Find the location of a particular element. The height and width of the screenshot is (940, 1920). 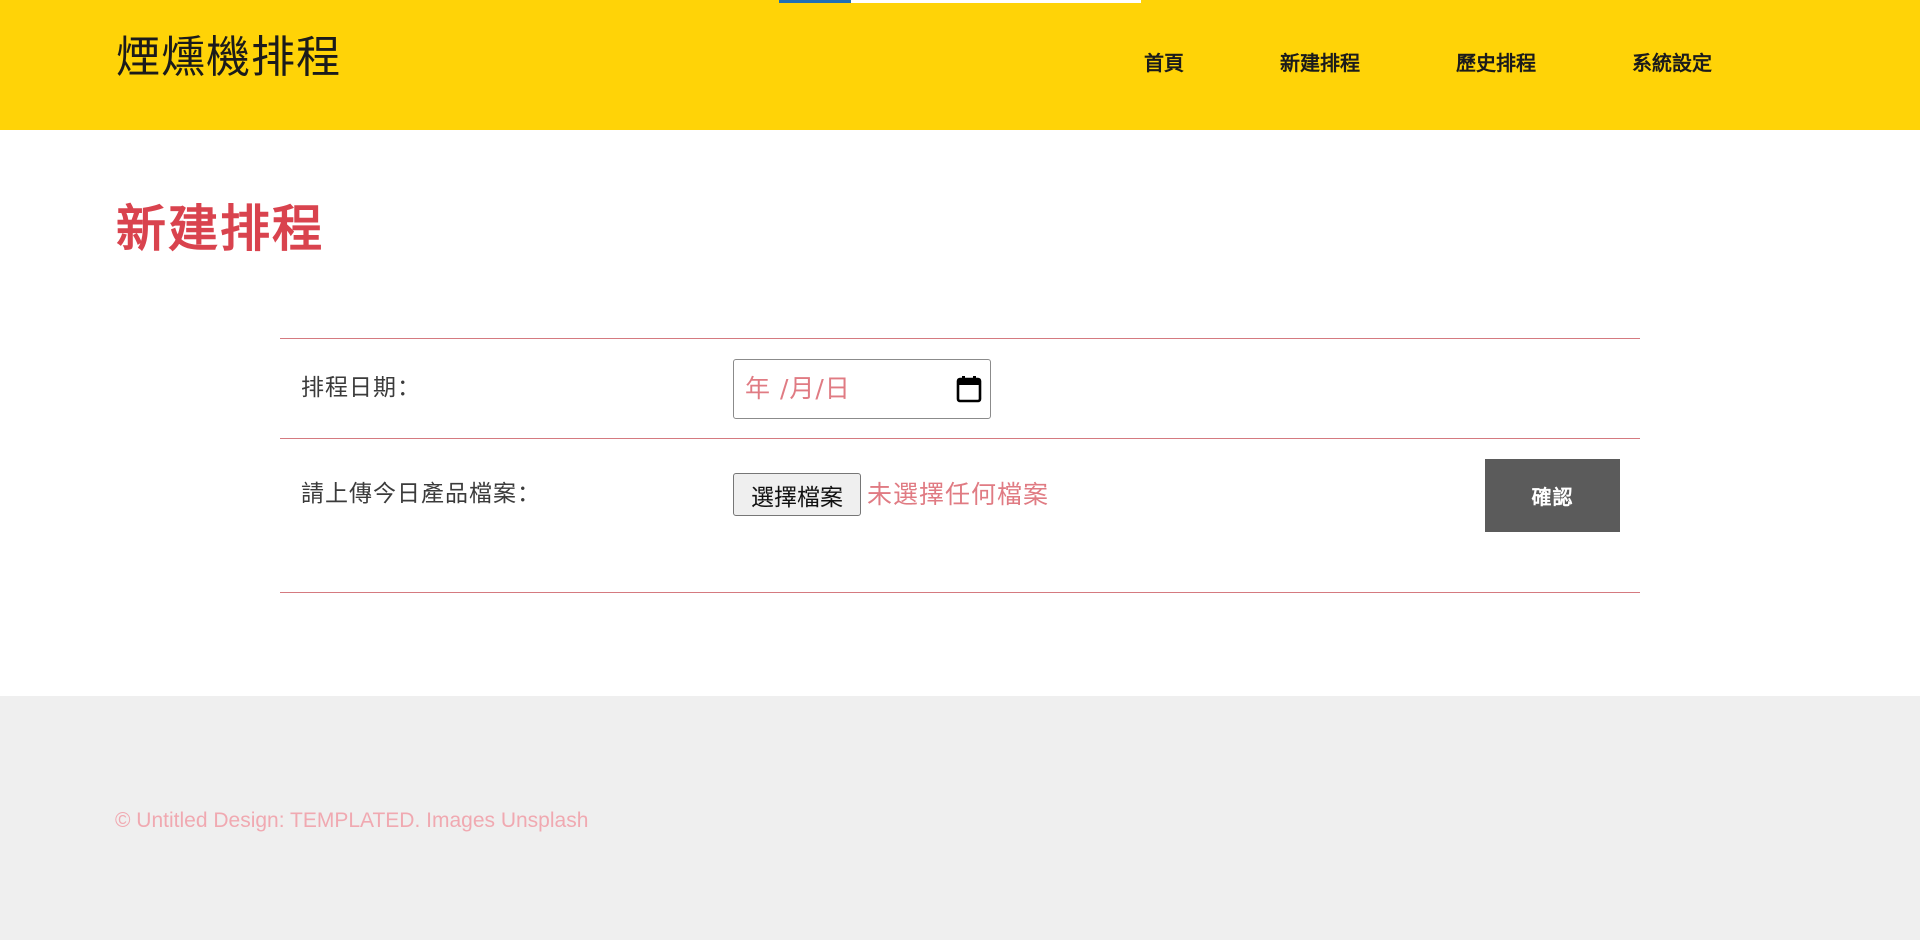

date-label: 排程日期： is located at coordinates (361, 388).